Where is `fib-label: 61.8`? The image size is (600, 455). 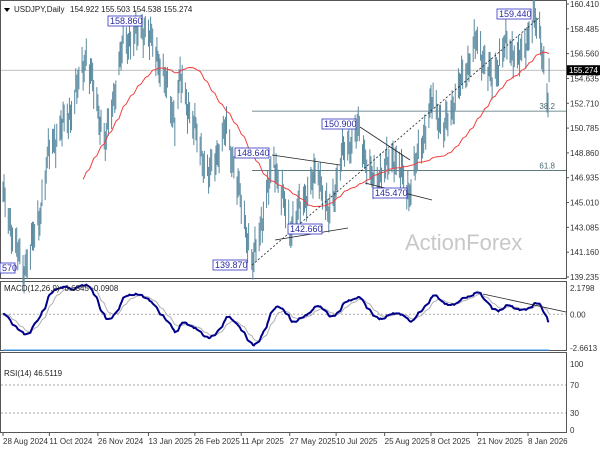
fib-label: 61.8 is located at coordinates (547, 165).